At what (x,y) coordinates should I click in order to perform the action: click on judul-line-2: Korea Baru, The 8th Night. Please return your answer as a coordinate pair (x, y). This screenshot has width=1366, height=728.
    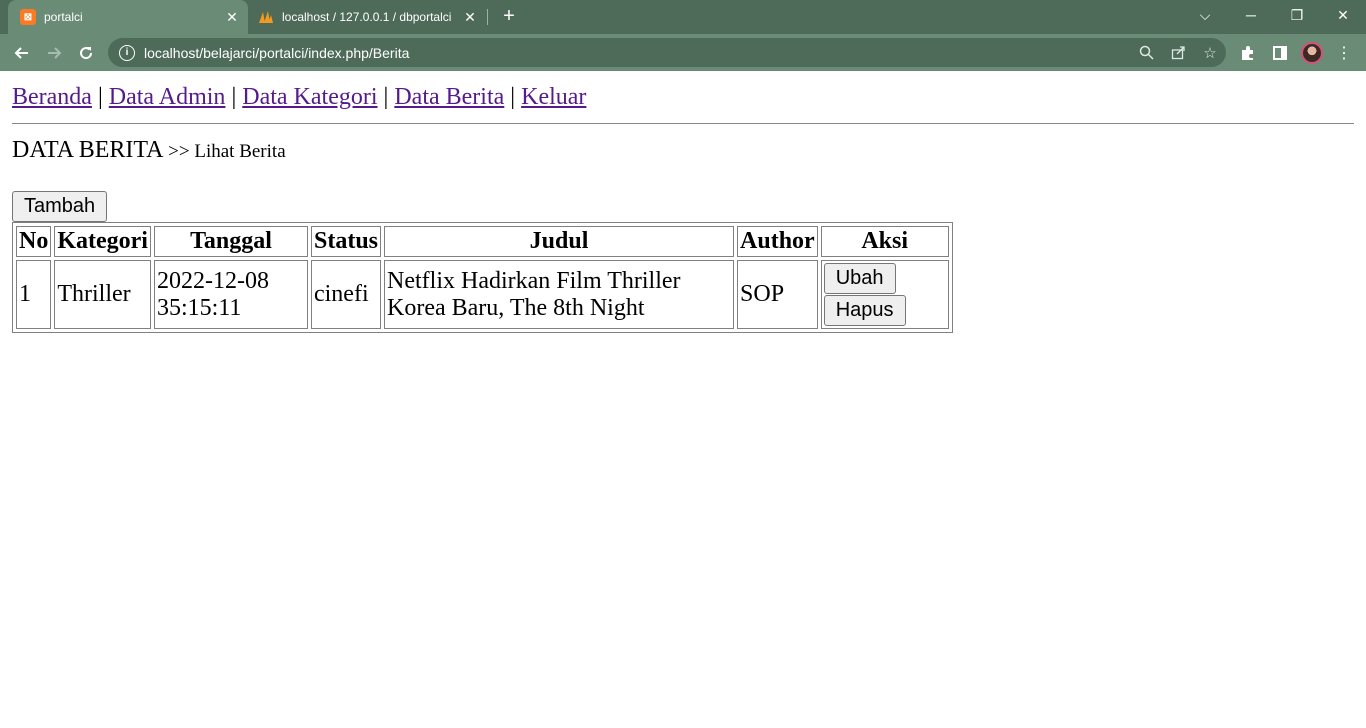
    Looking at the image, I should click on (516, 307).